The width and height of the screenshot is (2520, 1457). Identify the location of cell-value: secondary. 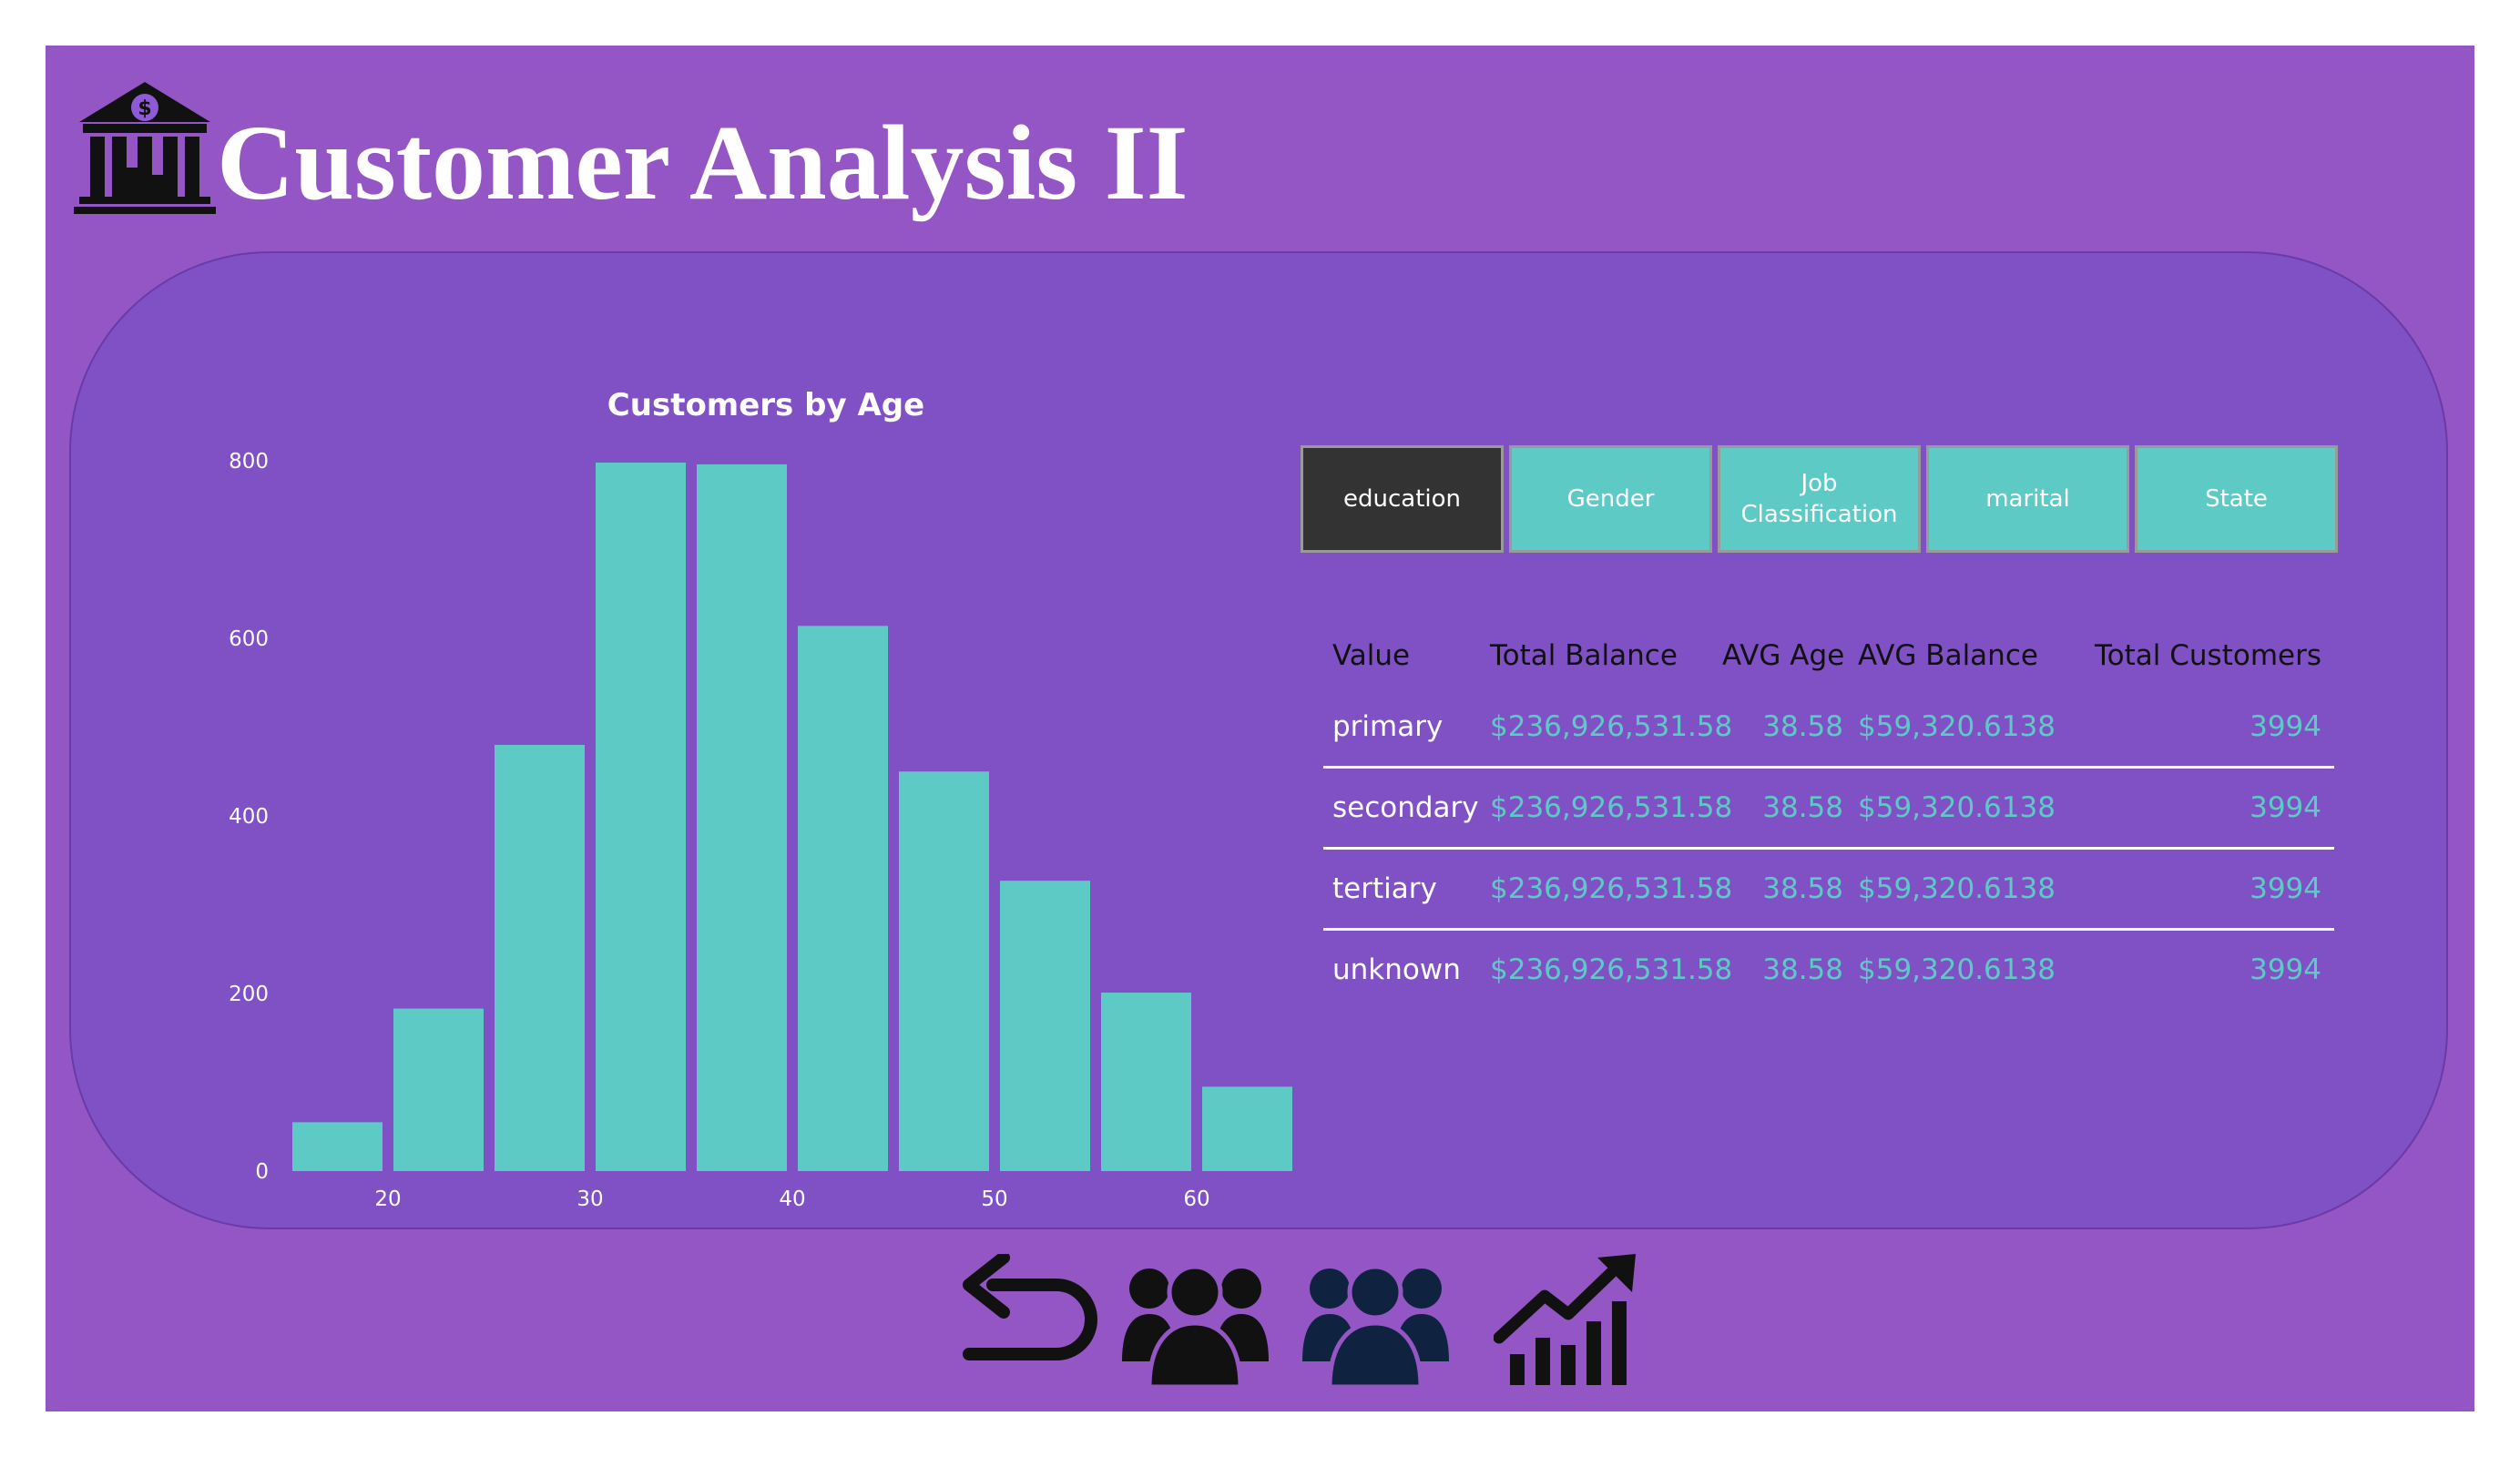
(1405, 808).